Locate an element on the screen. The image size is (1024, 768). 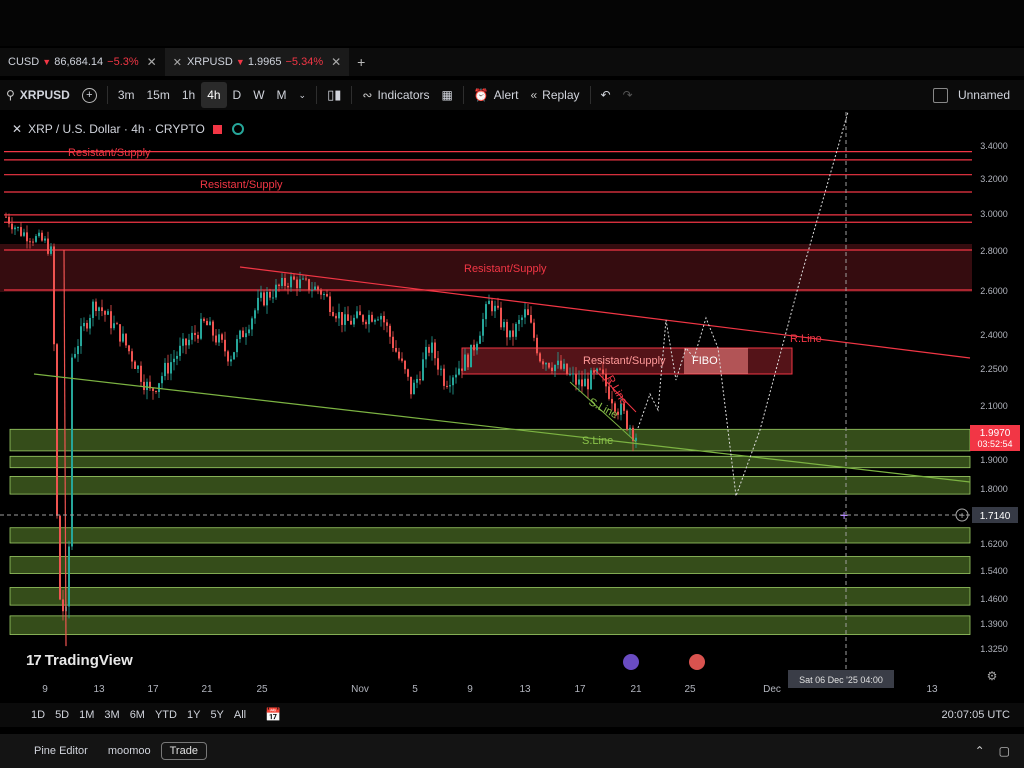
interval-D: D is located at coordinates (237, 95).